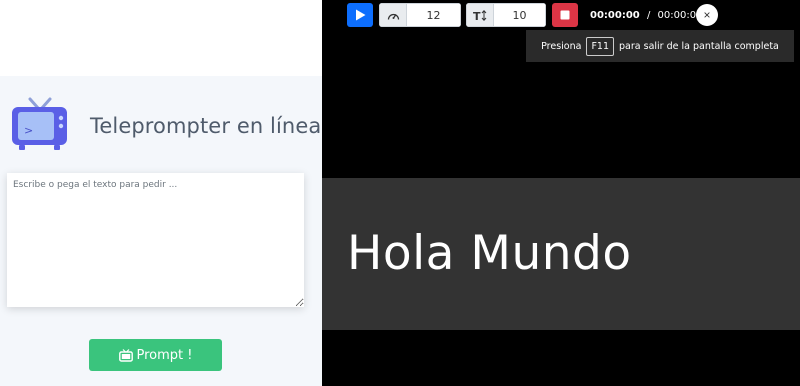 This screenshot has width=800, height=386. I want to click on stop-button, so click(565, 15).